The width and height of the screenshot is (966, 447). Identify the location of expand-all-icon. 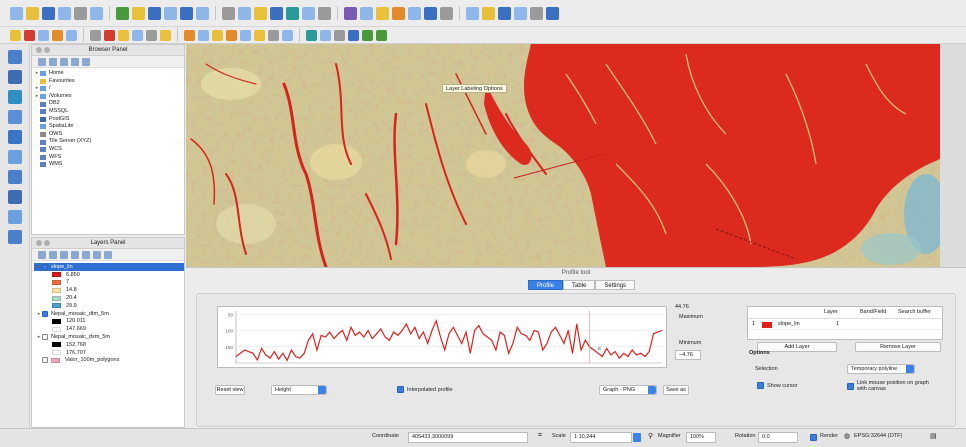
(86, 254).